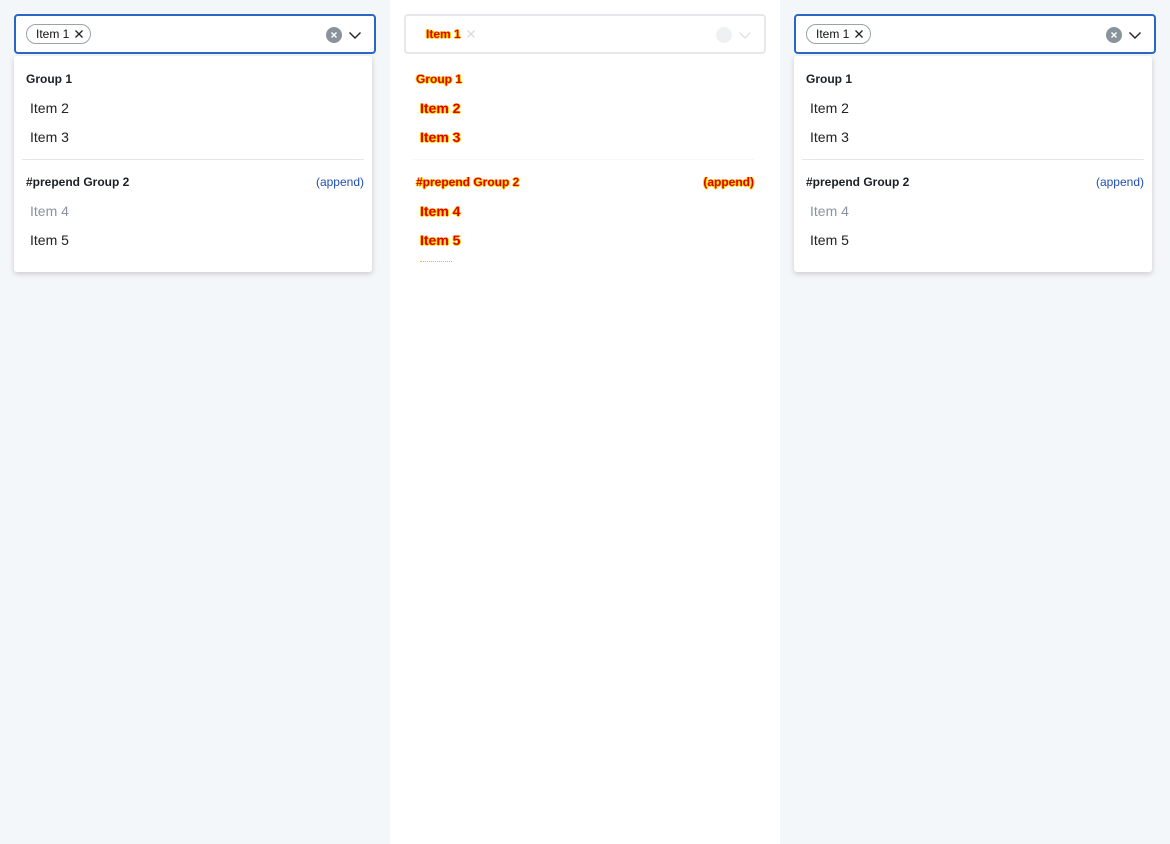 This screenshot has height=844, width=1170. I want to click on render-artifact, so click(436, 263).